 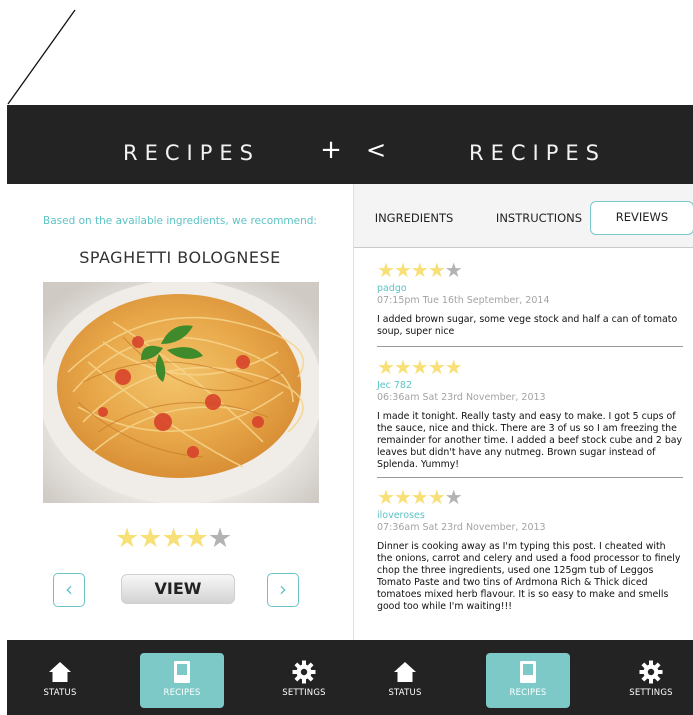 I want to click on review-timestamp: 07:36am Sat 23rd November, 2013, so click(x=461, y=527).